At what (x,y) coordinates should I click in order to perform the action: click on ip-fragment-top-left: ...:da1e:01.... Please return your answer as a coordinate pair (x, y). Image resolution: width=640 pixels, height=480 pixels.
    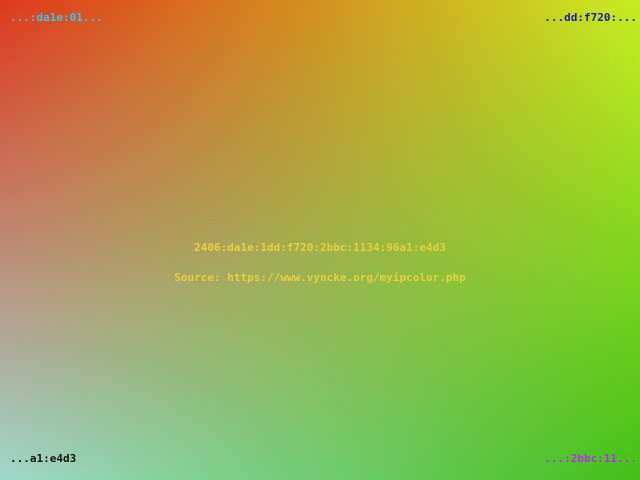
    Looking at the image, I should click on (56, 17).